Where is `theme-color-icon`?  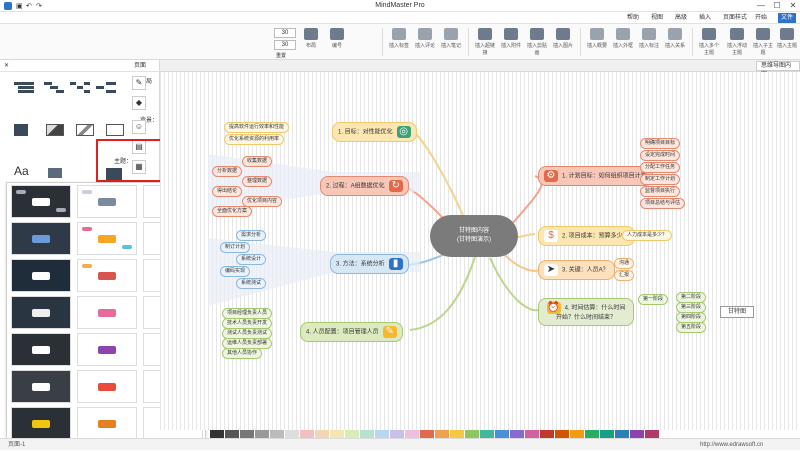 theme-color-icon is located at coordinates (55, 173).